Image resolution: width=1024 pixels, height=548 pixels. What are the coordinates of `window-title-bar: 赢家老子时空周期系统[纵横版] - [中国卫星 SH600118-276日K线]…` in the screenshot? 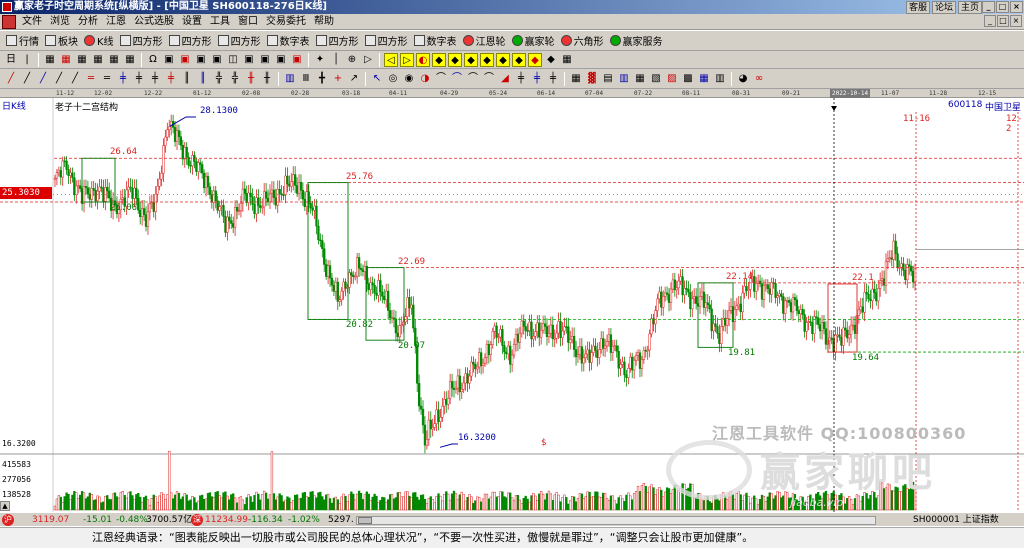 It's located at (512, 7).